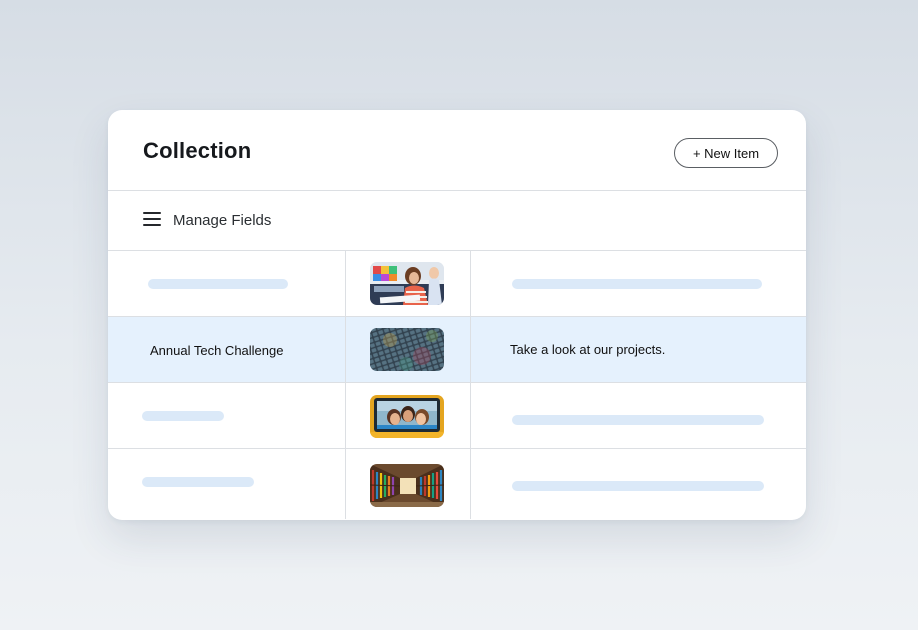 The height and width of the screenshot is (630, 918). I want to click on kids-on-school-bus-image, so click(407, 416).